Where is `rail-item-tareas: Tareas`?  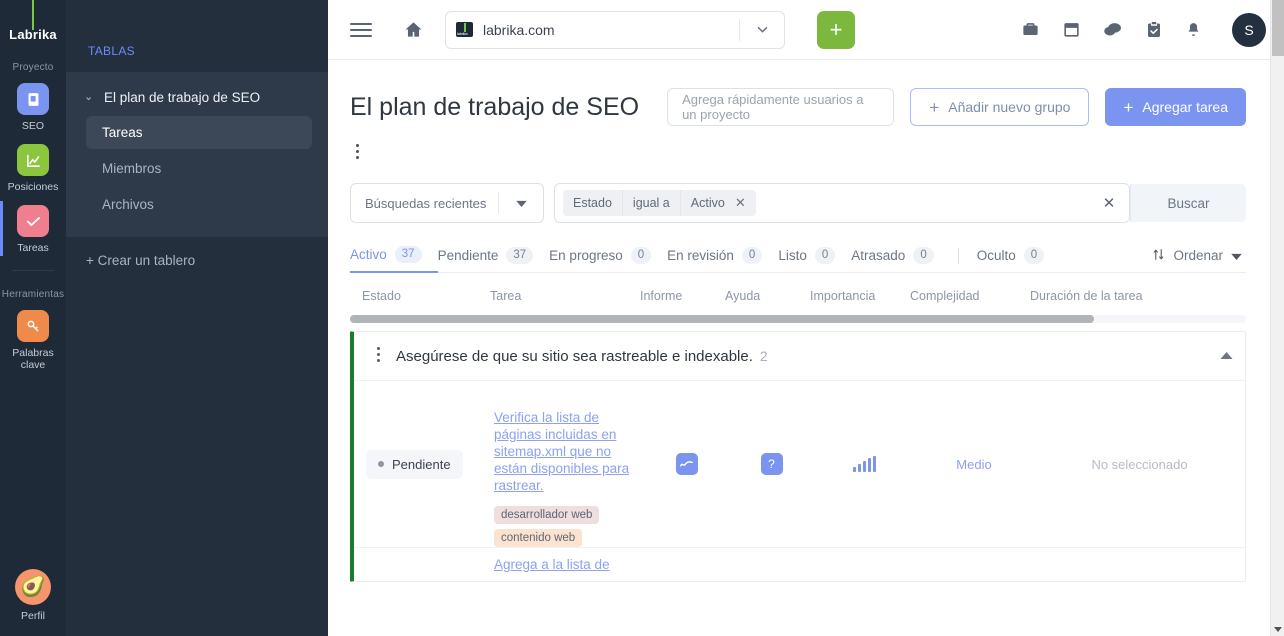
rail-item-tareas: Tareas is located at coordinates (33, 228).